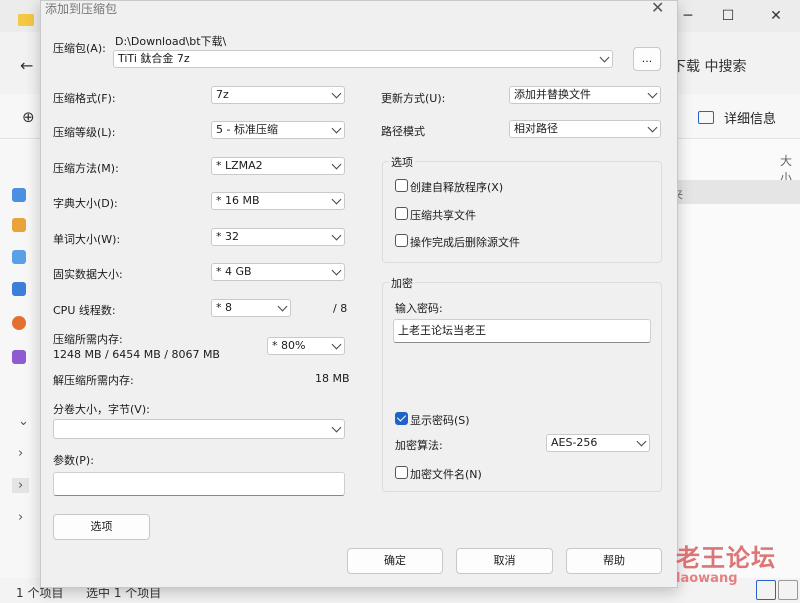 This screenshot has width=800, height=603. Describe the element at coordinates (238, 200) in the screenshot. I see `dict-value: * 16 MB` at that location.